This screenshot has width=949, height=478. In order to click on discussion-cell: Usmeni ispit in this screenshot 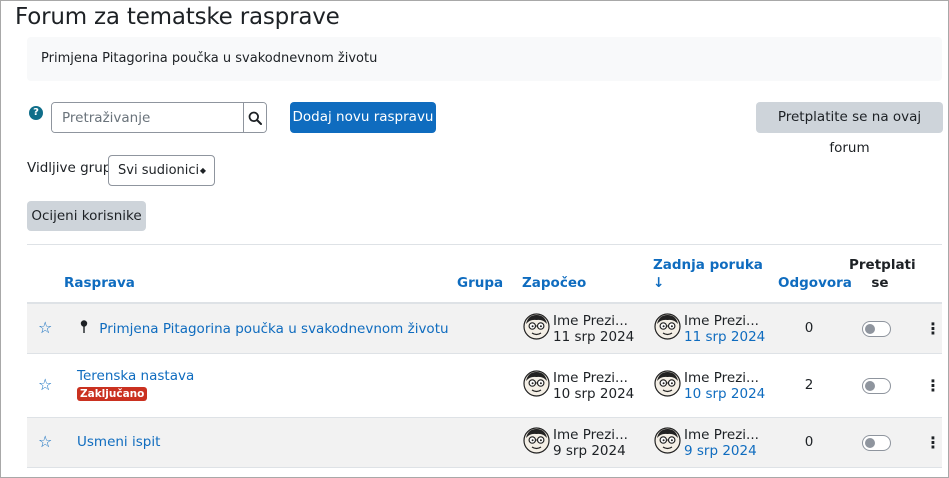, I will do `click(118, 442)`.